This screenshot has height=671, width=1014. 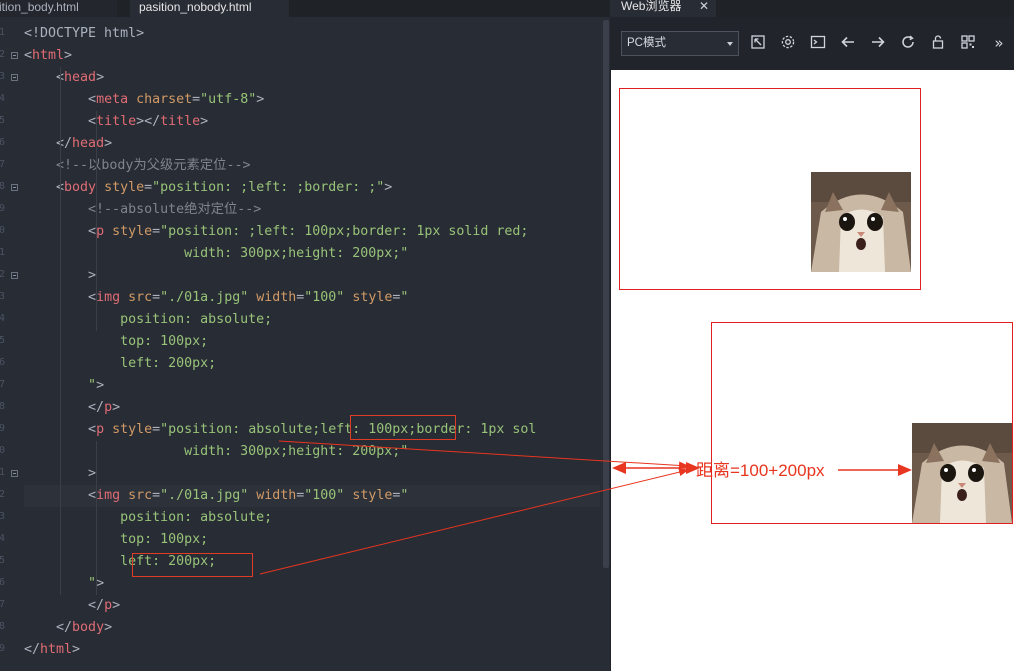 What do you see at coordinates (663, 8) in the screenshot?
I see `tab-web-browser: Web浏览器 ✕` at bounding box center [663, 8].